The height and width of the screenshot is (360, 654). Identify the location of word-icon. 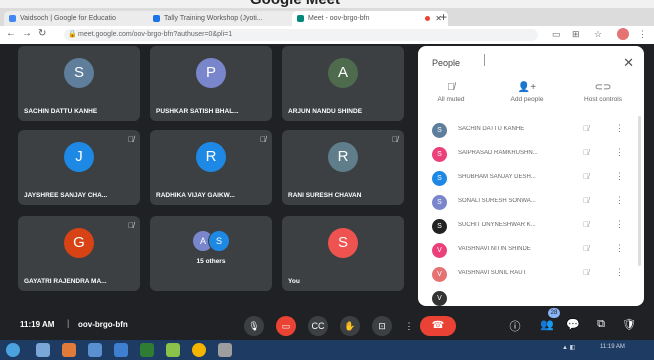
(121, 350).